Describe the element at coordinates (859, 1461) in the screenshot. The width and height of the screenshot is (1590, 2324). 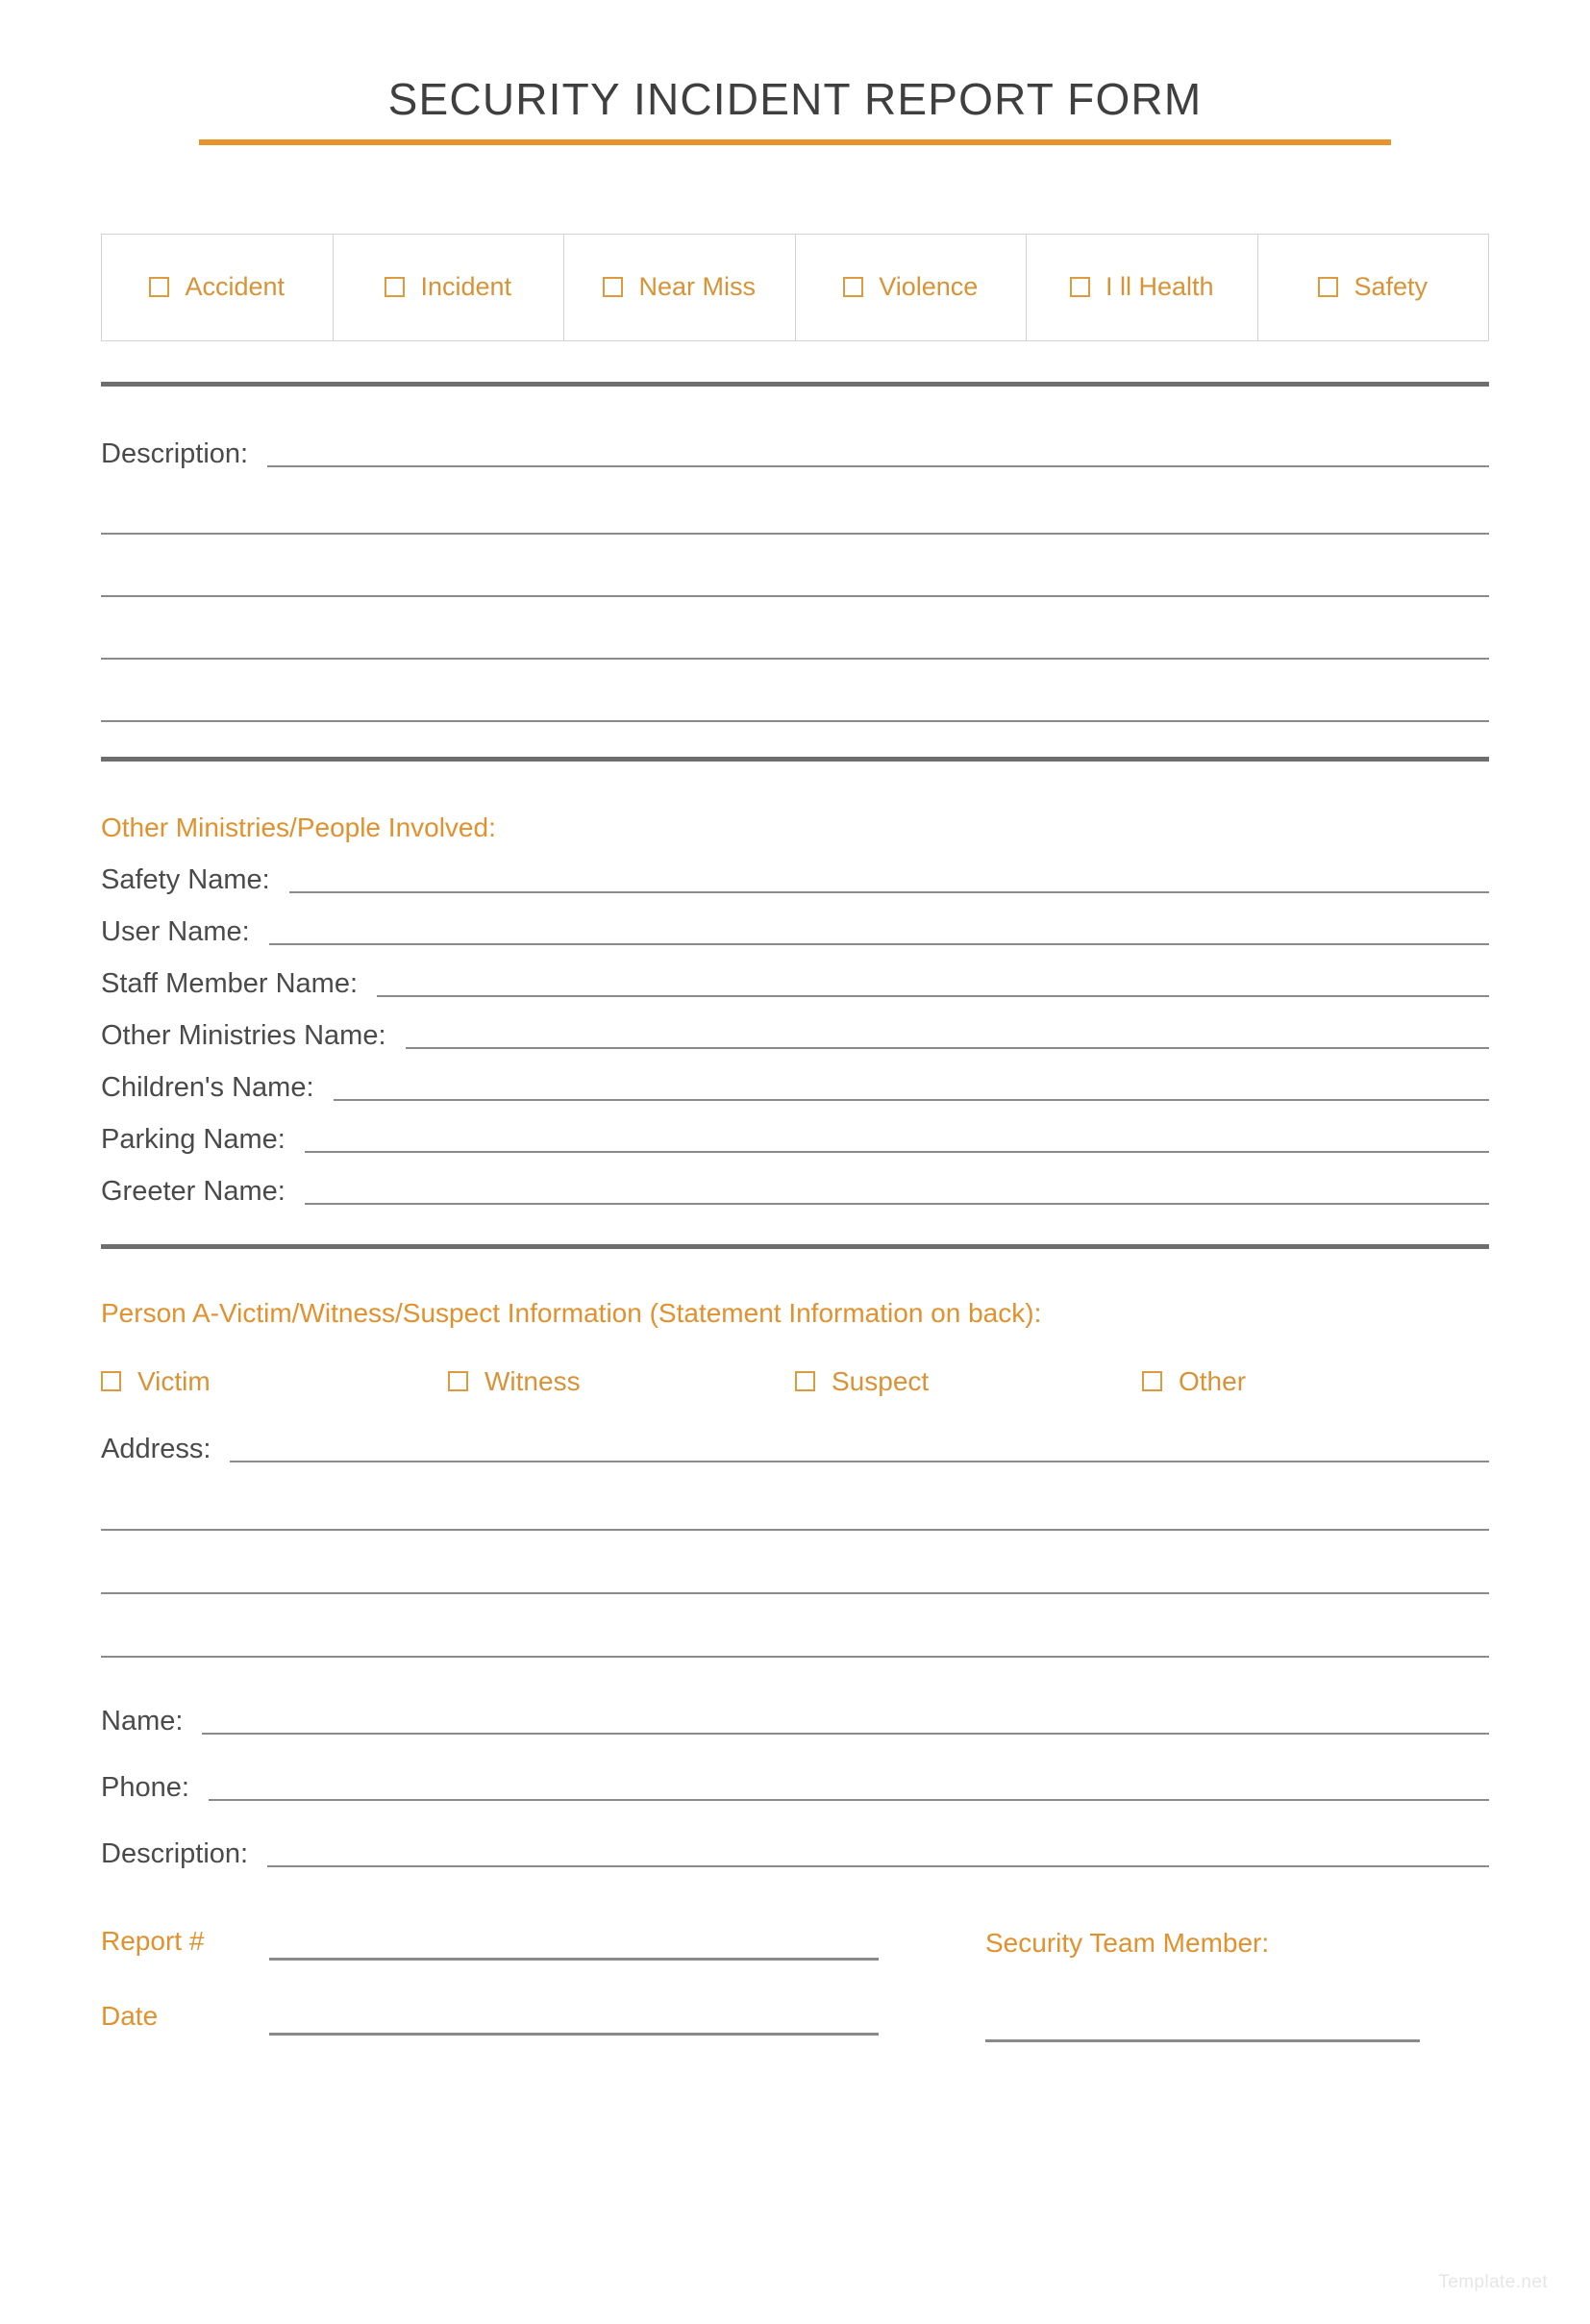
I see `address-input` at that location.